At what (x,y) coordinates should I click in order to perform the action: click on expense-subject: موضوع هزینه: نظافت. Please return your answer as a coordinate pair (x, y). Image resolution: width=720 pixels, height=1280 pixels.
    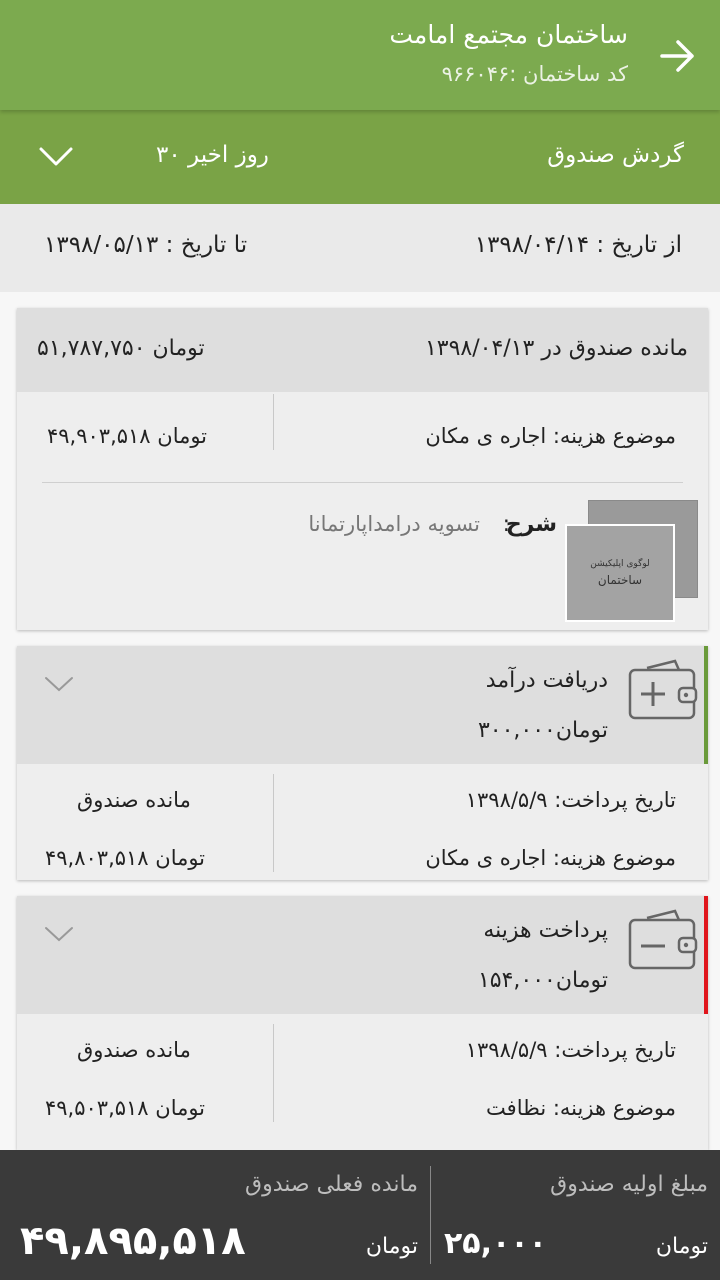
    Looking at the image, I should click on (581, 1108).